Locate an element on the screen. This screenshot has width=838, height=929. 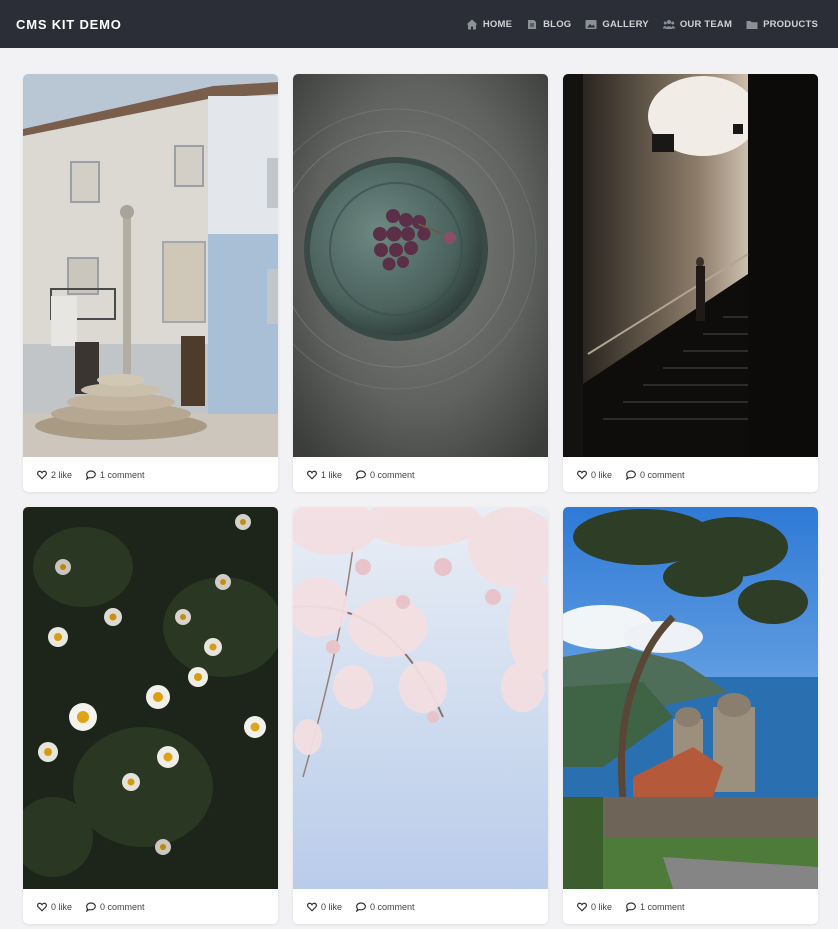
nav-item-products: PRODUCTS is located at coordinates (782, 24).